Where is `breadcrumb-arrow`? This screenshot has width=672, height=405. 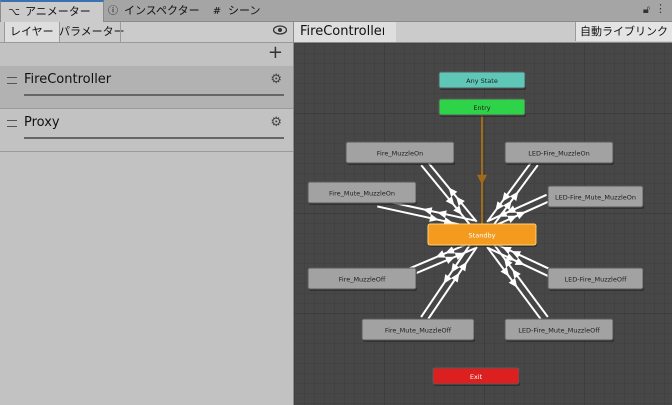
breadcrumb-arrow is located at coordinates (388, 32).